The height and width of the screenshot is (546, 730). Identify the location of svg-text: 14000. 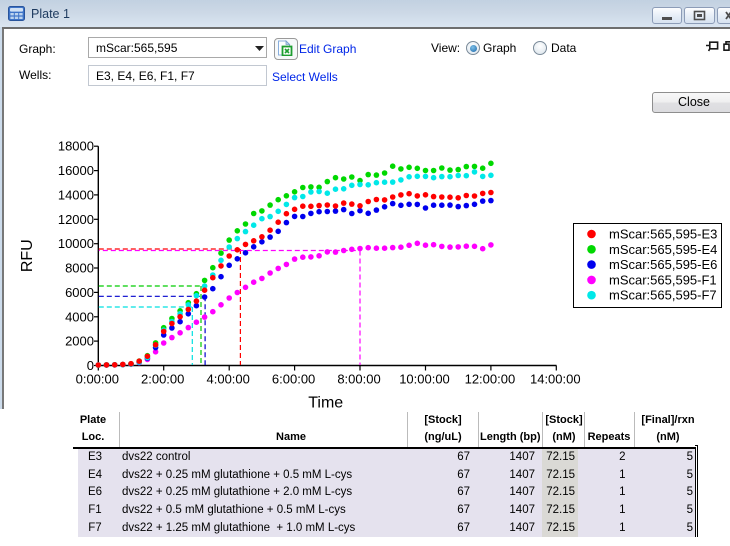
(76, 194).